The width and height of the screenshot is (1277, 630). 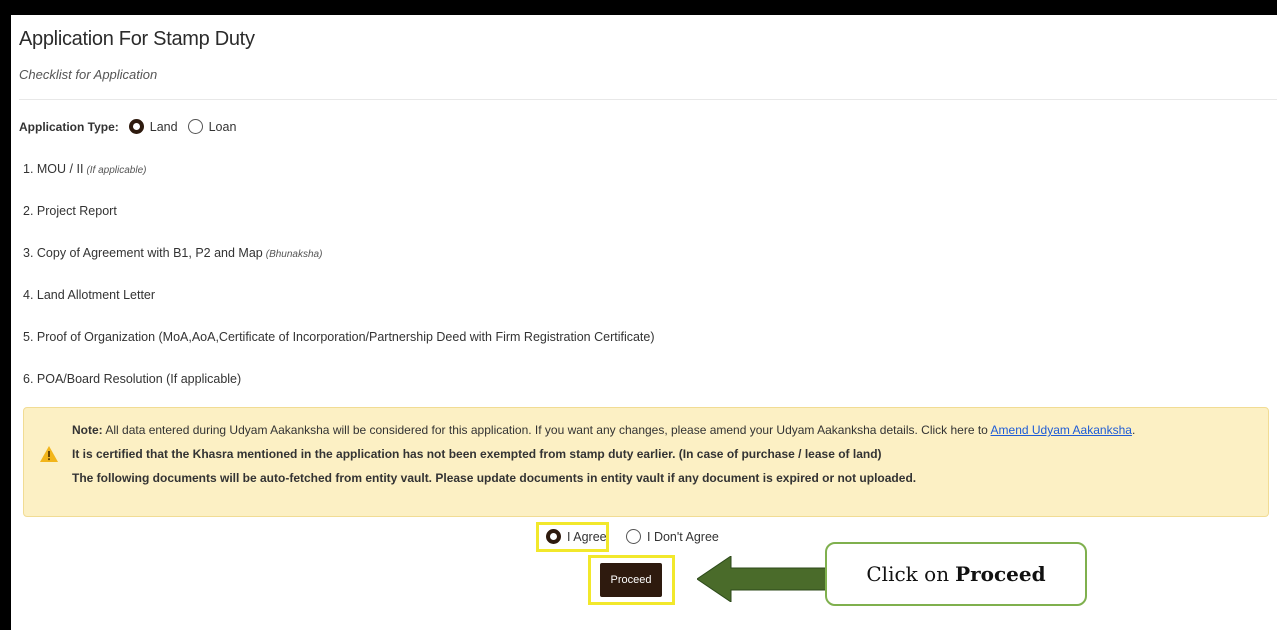 What do you see at coordinates (1061, 430) in the screenshot?
I see `amend-udyam-aakanksha-link: Amend Udyam Aakanksha` at bounding box center [1061, 430].